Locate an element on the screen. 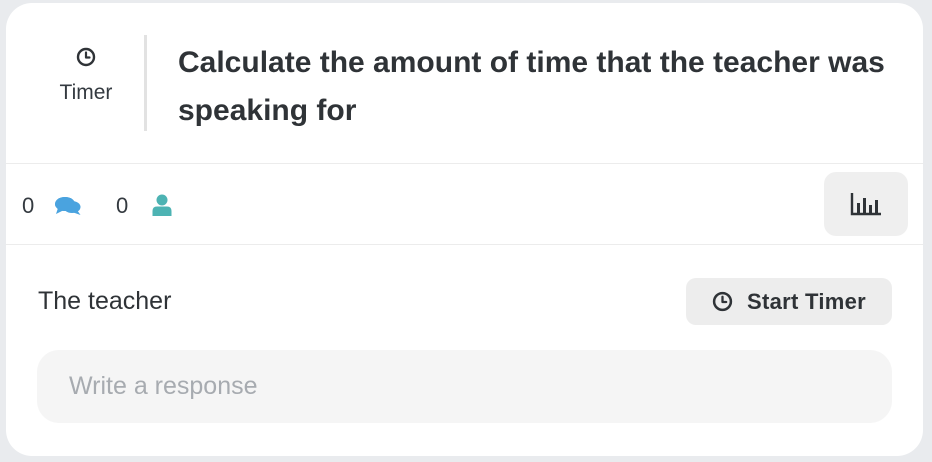 The height and width of the screenshot is (462, 932). response-subject: The teacher is located at coordinates (105, 301).